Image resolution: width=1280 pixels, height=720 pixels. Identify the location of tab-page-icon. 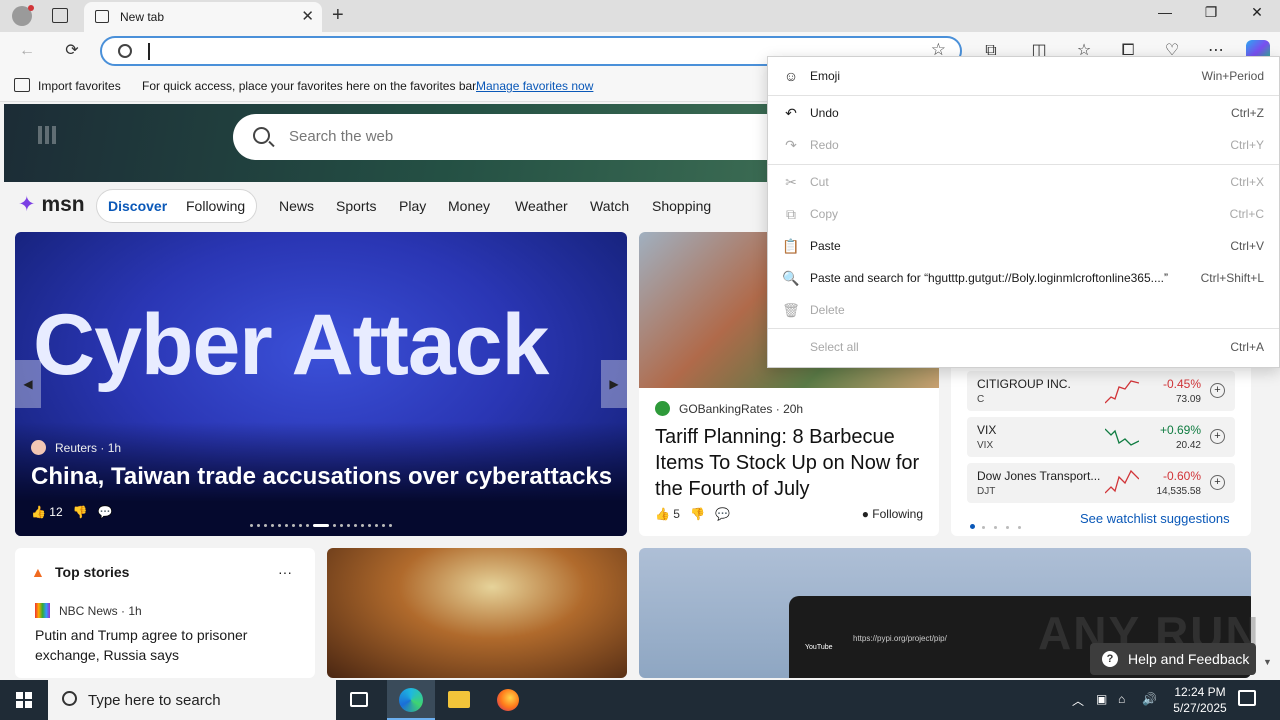
(102, 16).